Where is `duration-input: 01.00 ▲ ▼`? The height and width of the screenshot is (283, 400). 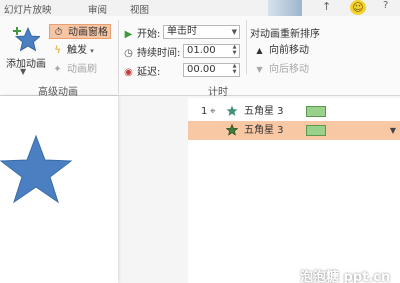
duration-input: 01.00 ▲ ▼ is located at coordinates (211, 51).